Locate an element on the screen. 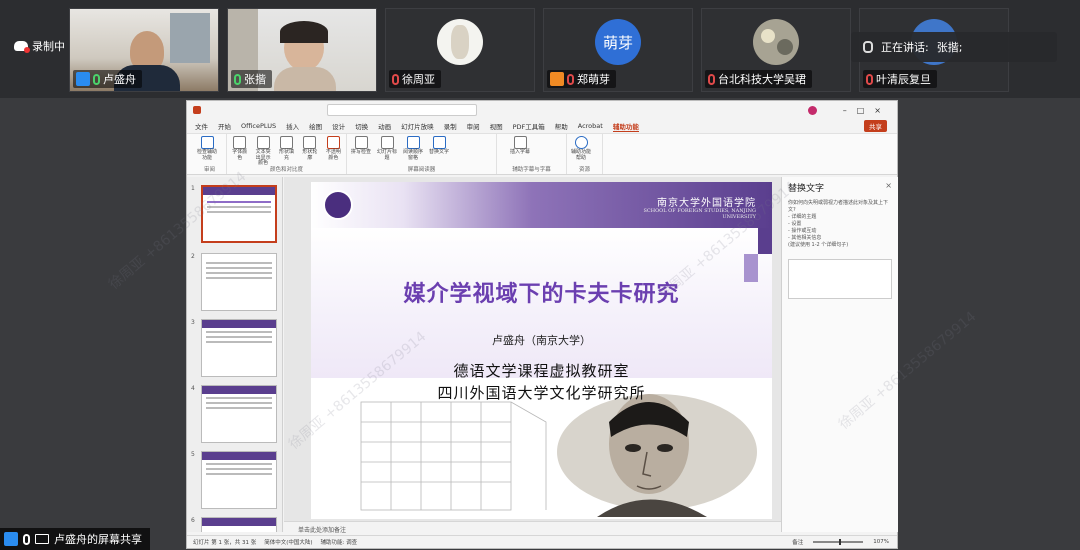  user-avatar is located at coordinates (812, 110).